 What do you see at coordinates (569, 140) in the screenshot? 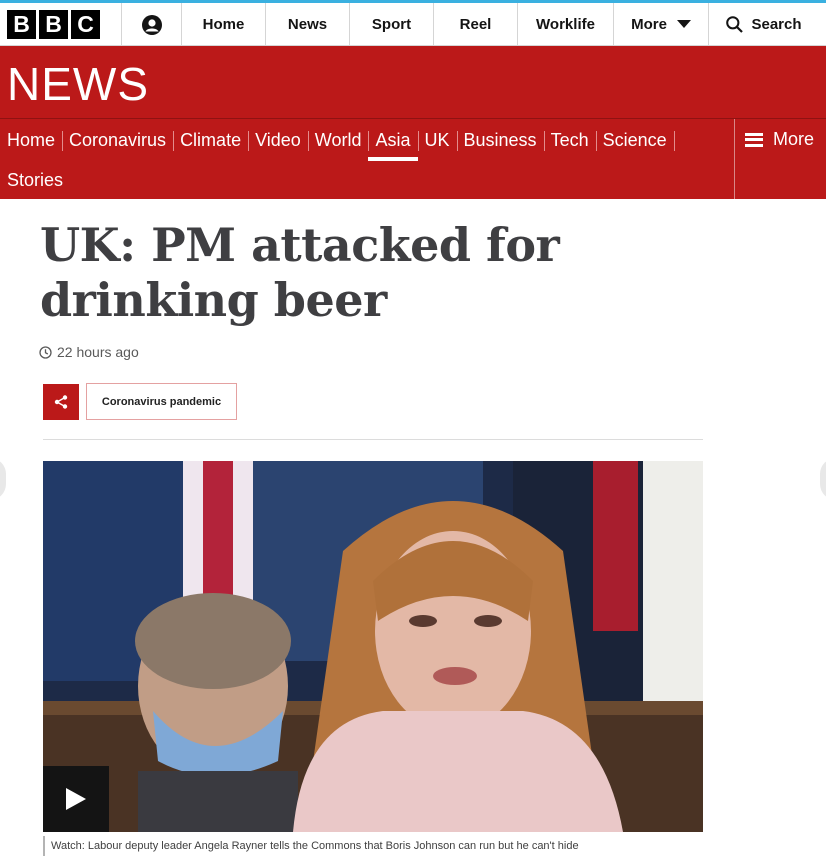
I see `section-nav-tech: Tech` at bounding box center [569, 140].